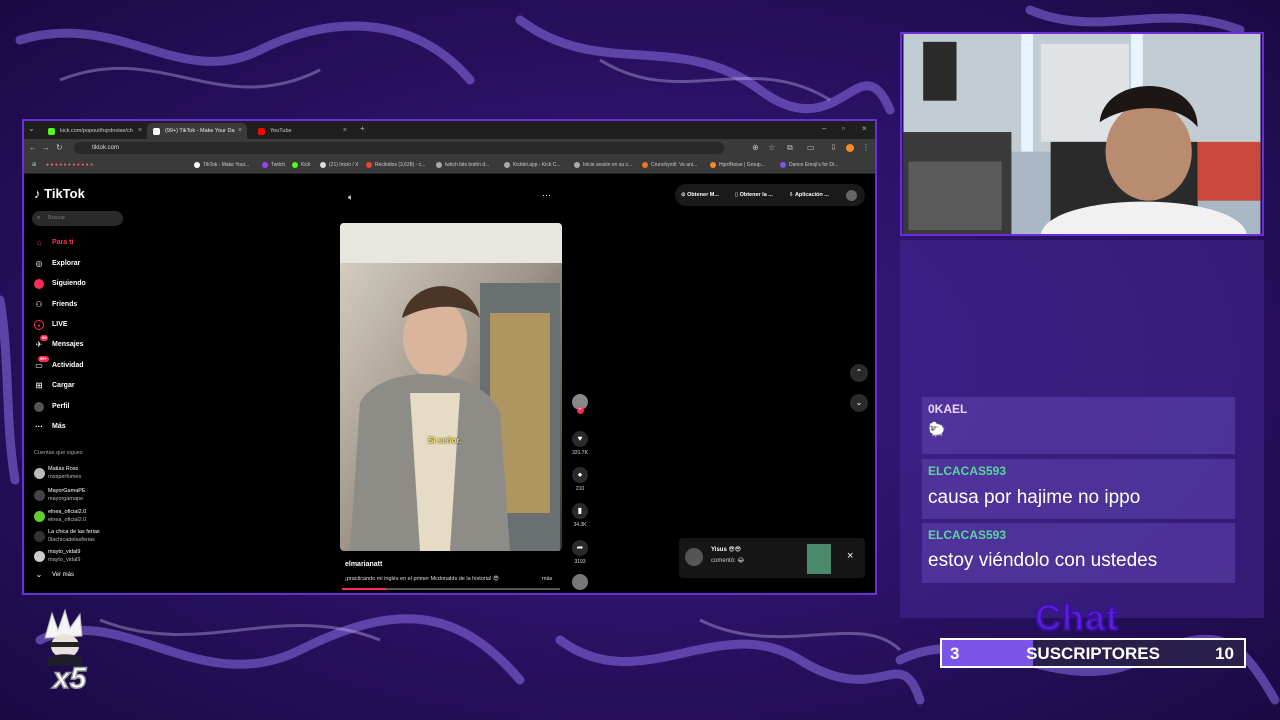  Describe the element at coordinates (54, 575) in the screenshot. I see `see-more-link: ⌄ Ver más` at that location.